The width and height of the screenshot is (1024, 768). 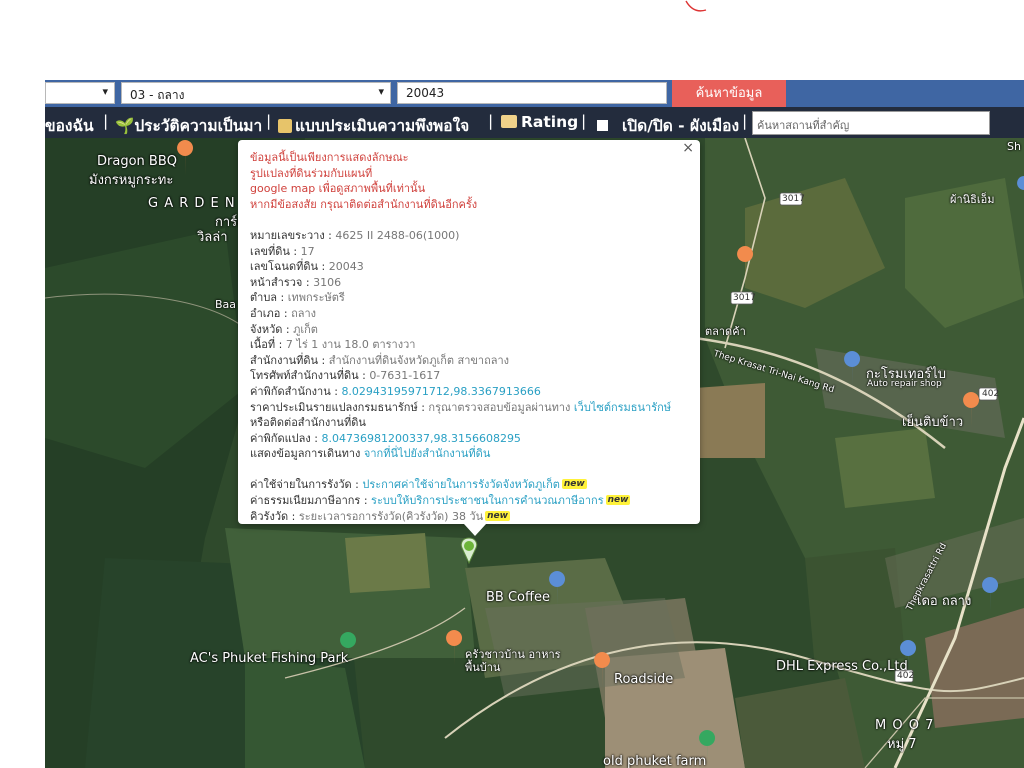 I want to click on price-value: กรุณาตรวจสอบข้อมูลผ่านทาง, so click(x=501, y=407).